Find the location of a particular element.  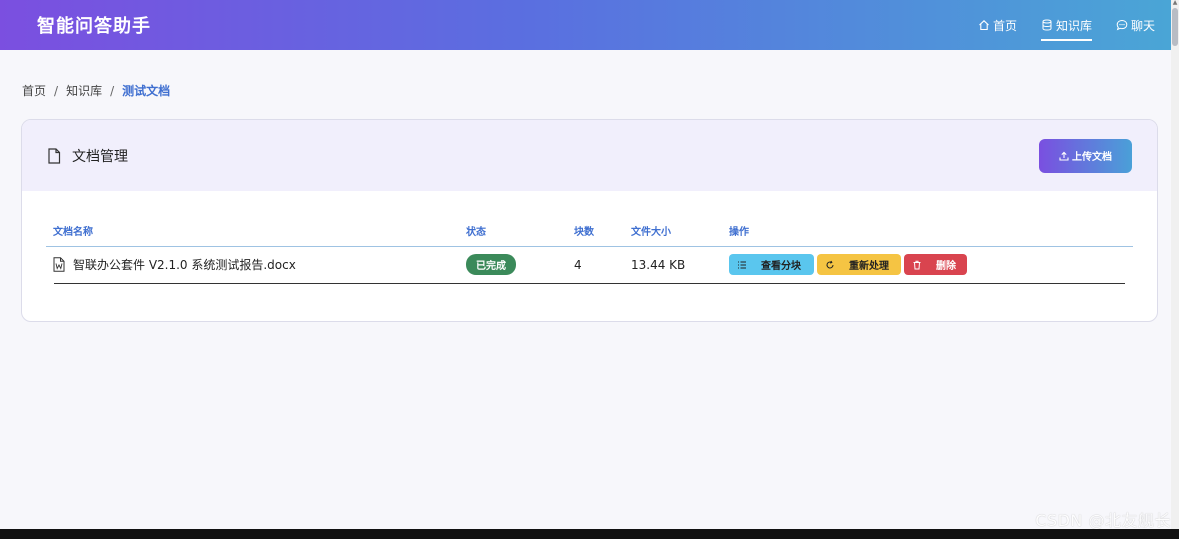

cell-document-name: 智联办公套件 V2.1.0 系统测试报告.docx is located at coordinates (252, 264).